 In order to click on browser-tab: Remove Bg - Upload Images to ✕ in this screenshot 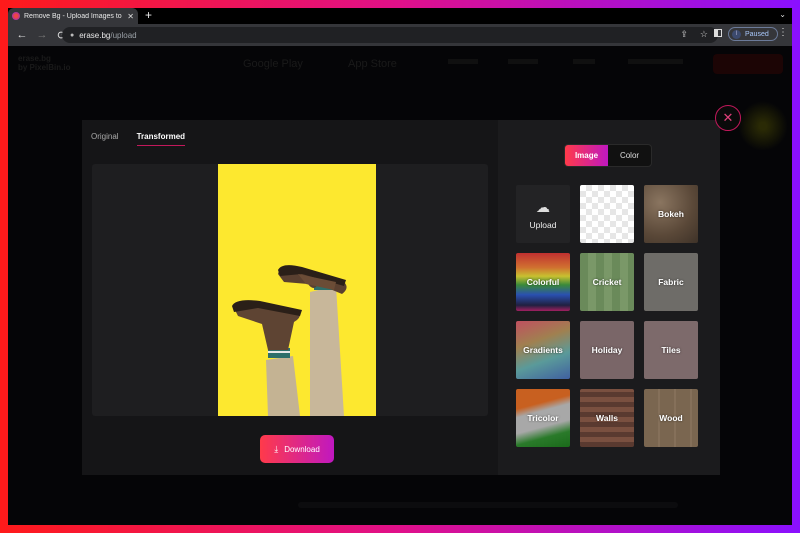, I will do `click(73, 16)`.